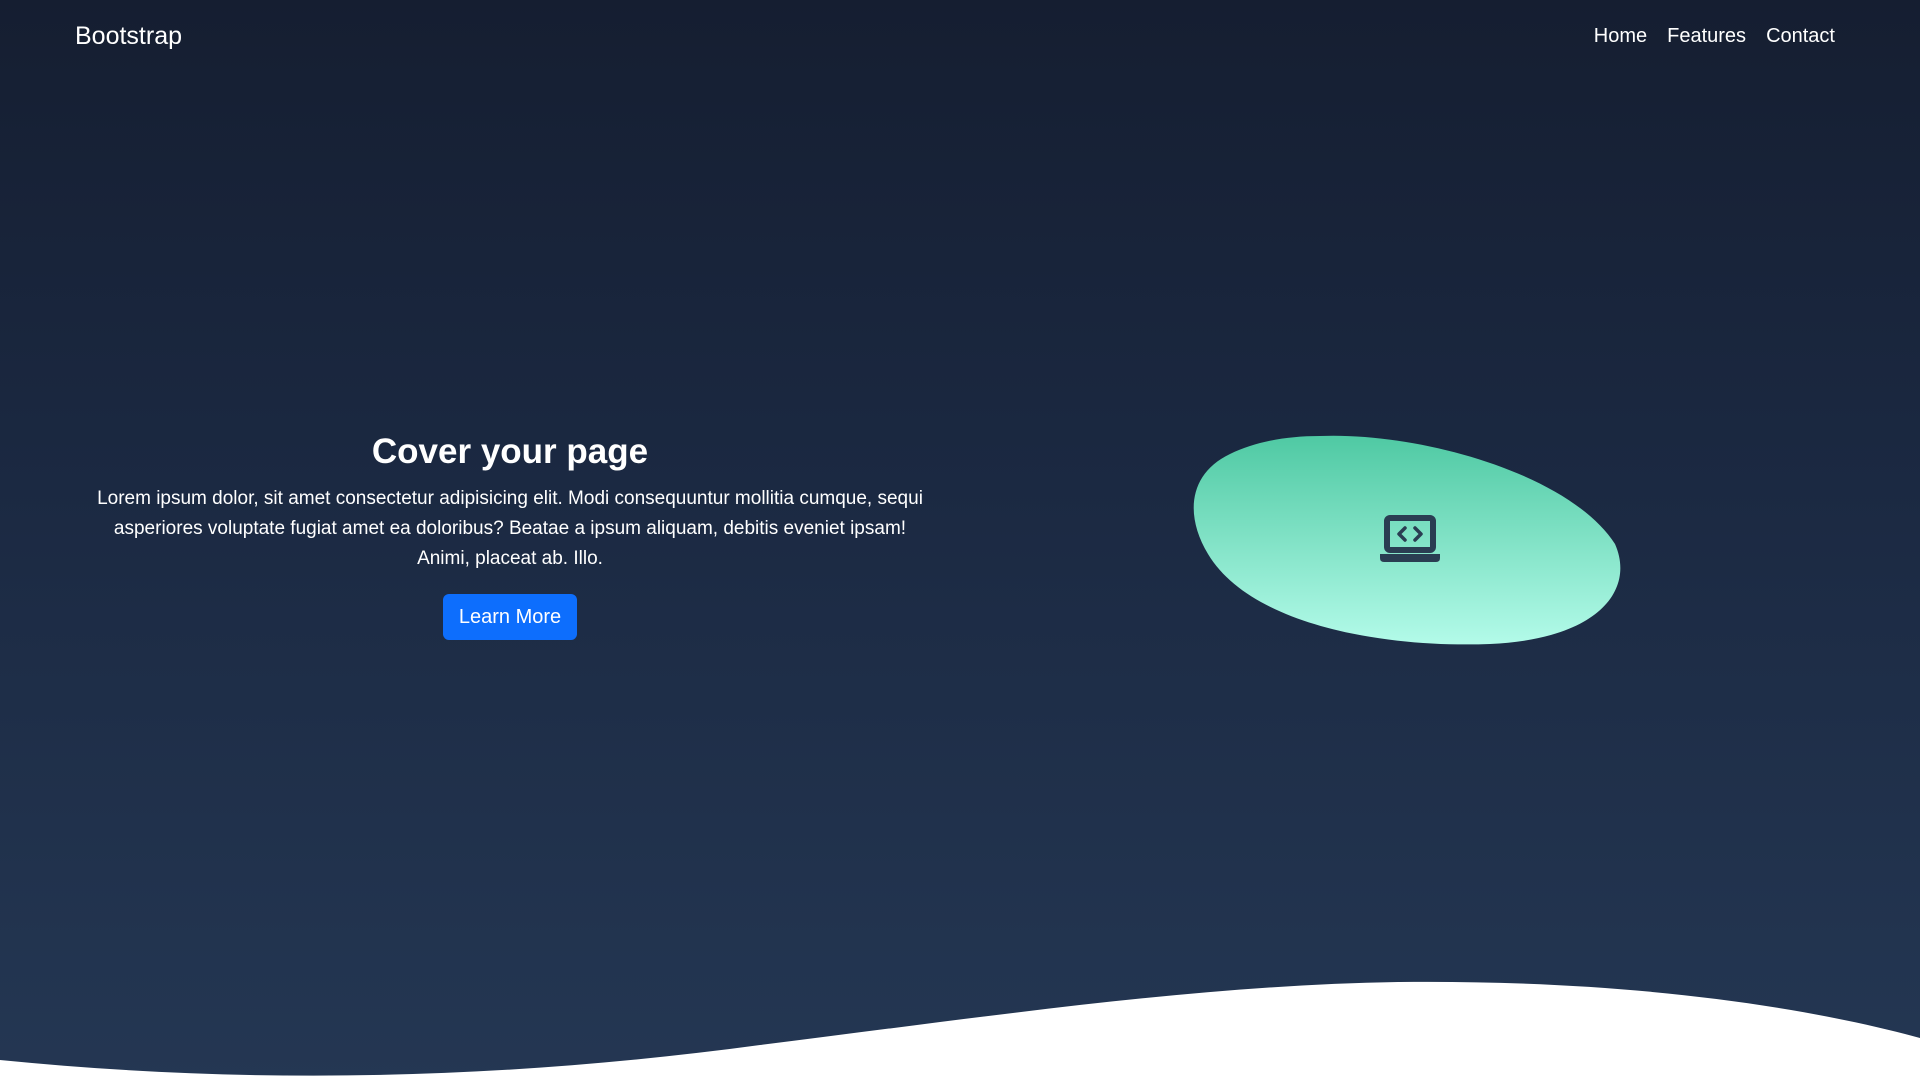 Image resolution: width=1920 pixels, height=1080 pixels. I want to click on bottom-wave, so click(960, 1030).